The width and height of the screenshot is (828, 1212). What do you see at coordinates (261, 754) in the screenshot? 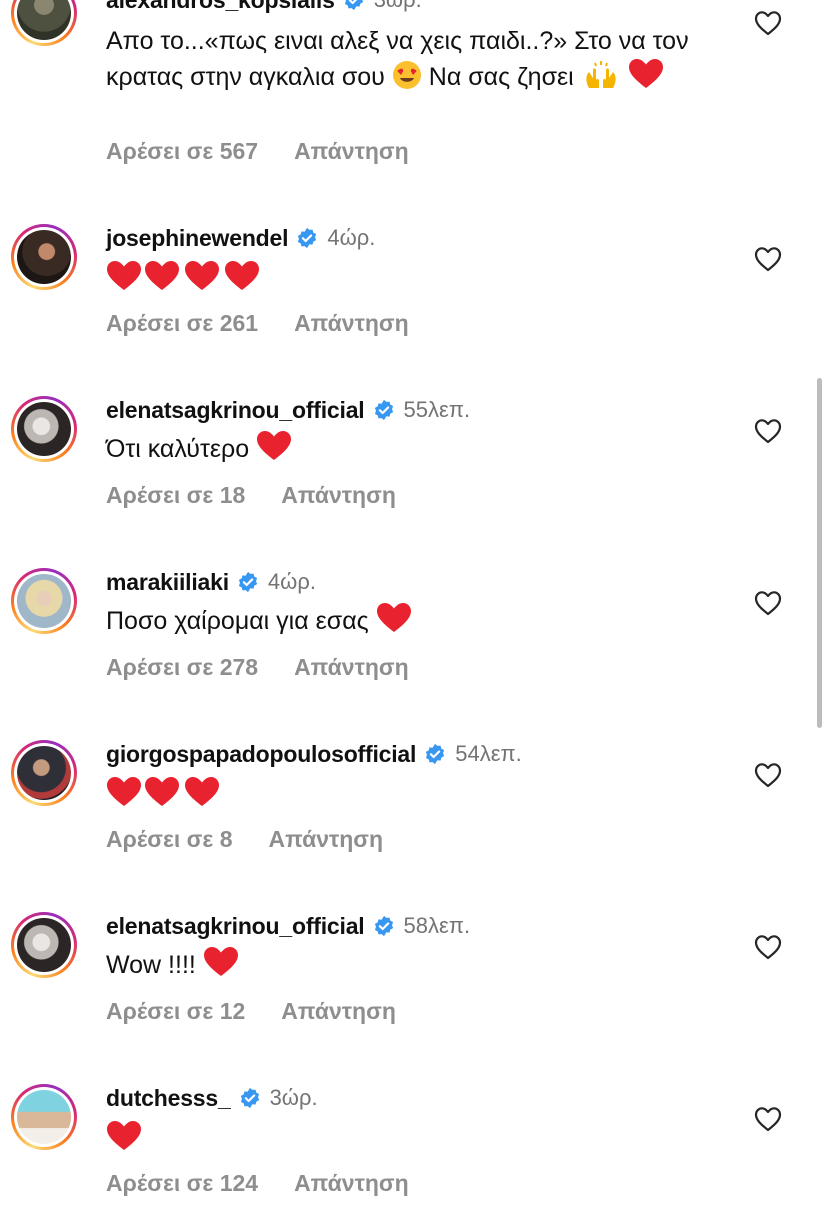
I see `comment-username: giorgospapadopoulosofficial` at bounding box center [261, 754].